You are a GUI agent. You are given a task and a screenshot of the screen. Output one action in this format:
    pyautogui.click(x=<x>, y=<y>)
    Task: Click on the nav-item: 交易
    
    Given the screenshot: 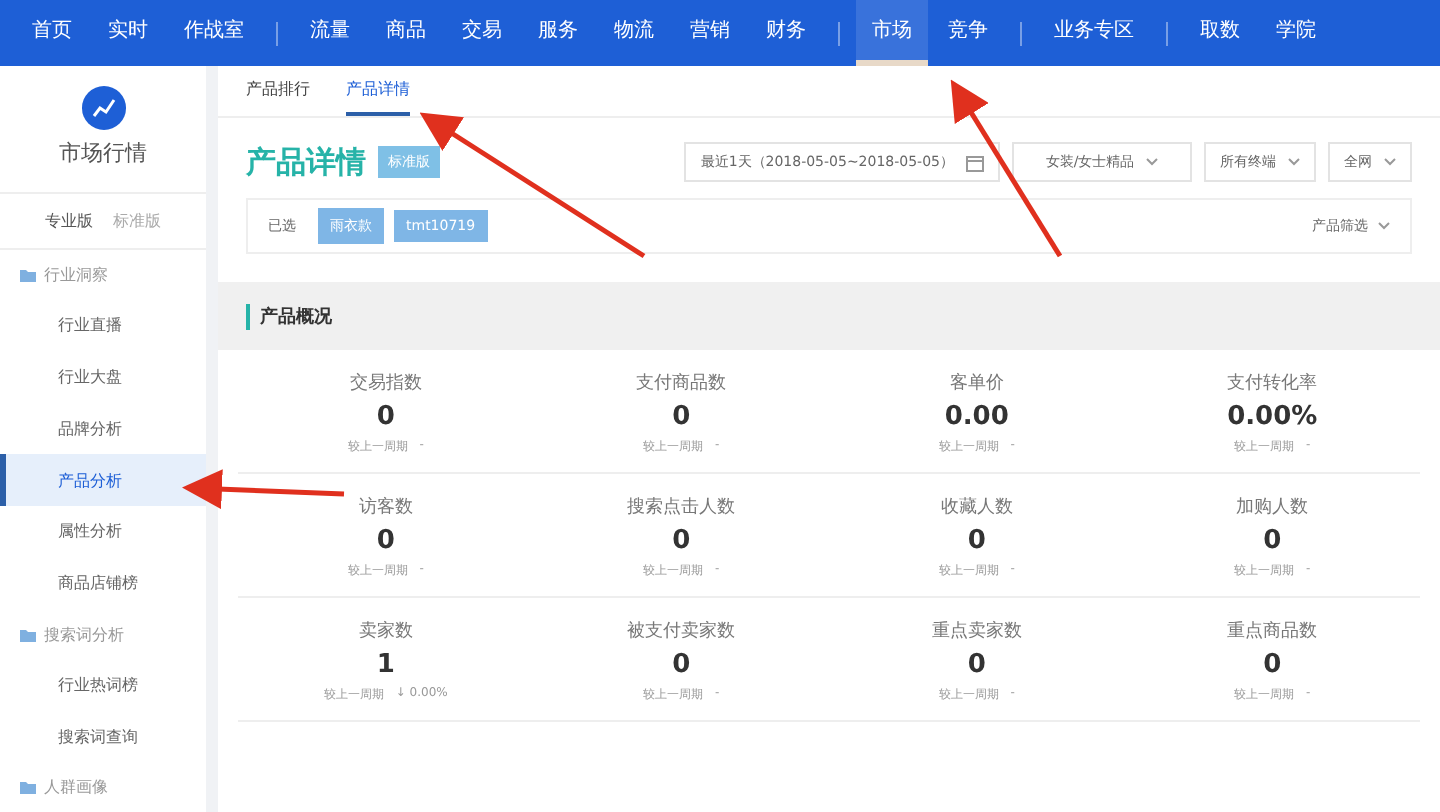 What is the action you would take?
    pyautogui.click(x=482, y=33)
    